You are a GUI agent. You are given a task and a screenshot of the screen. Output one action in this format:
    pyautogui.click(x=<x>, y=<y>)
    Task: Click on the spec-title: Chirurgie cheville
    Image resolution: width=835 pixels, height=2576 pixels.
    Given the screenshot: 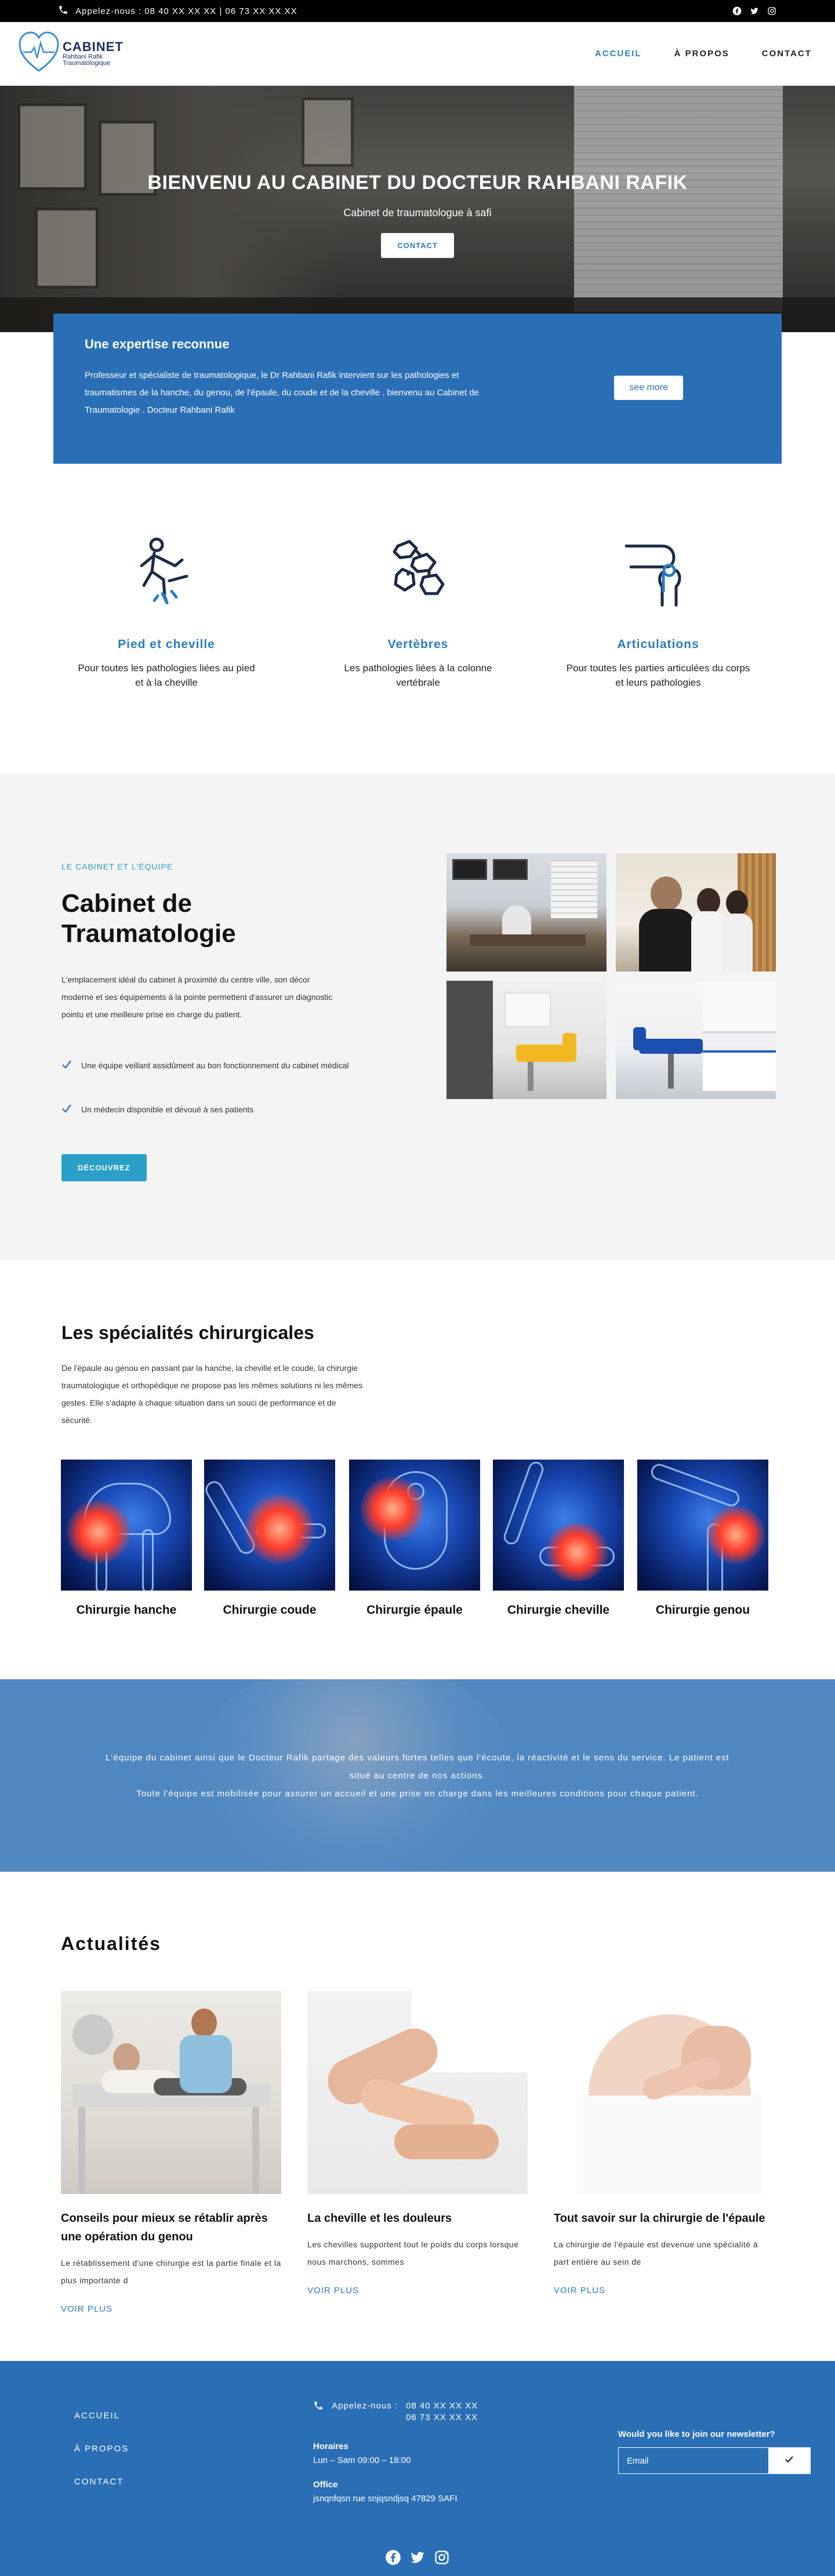 What is the action you would take?
    pyautogui.click(x=559, y=1610)
    